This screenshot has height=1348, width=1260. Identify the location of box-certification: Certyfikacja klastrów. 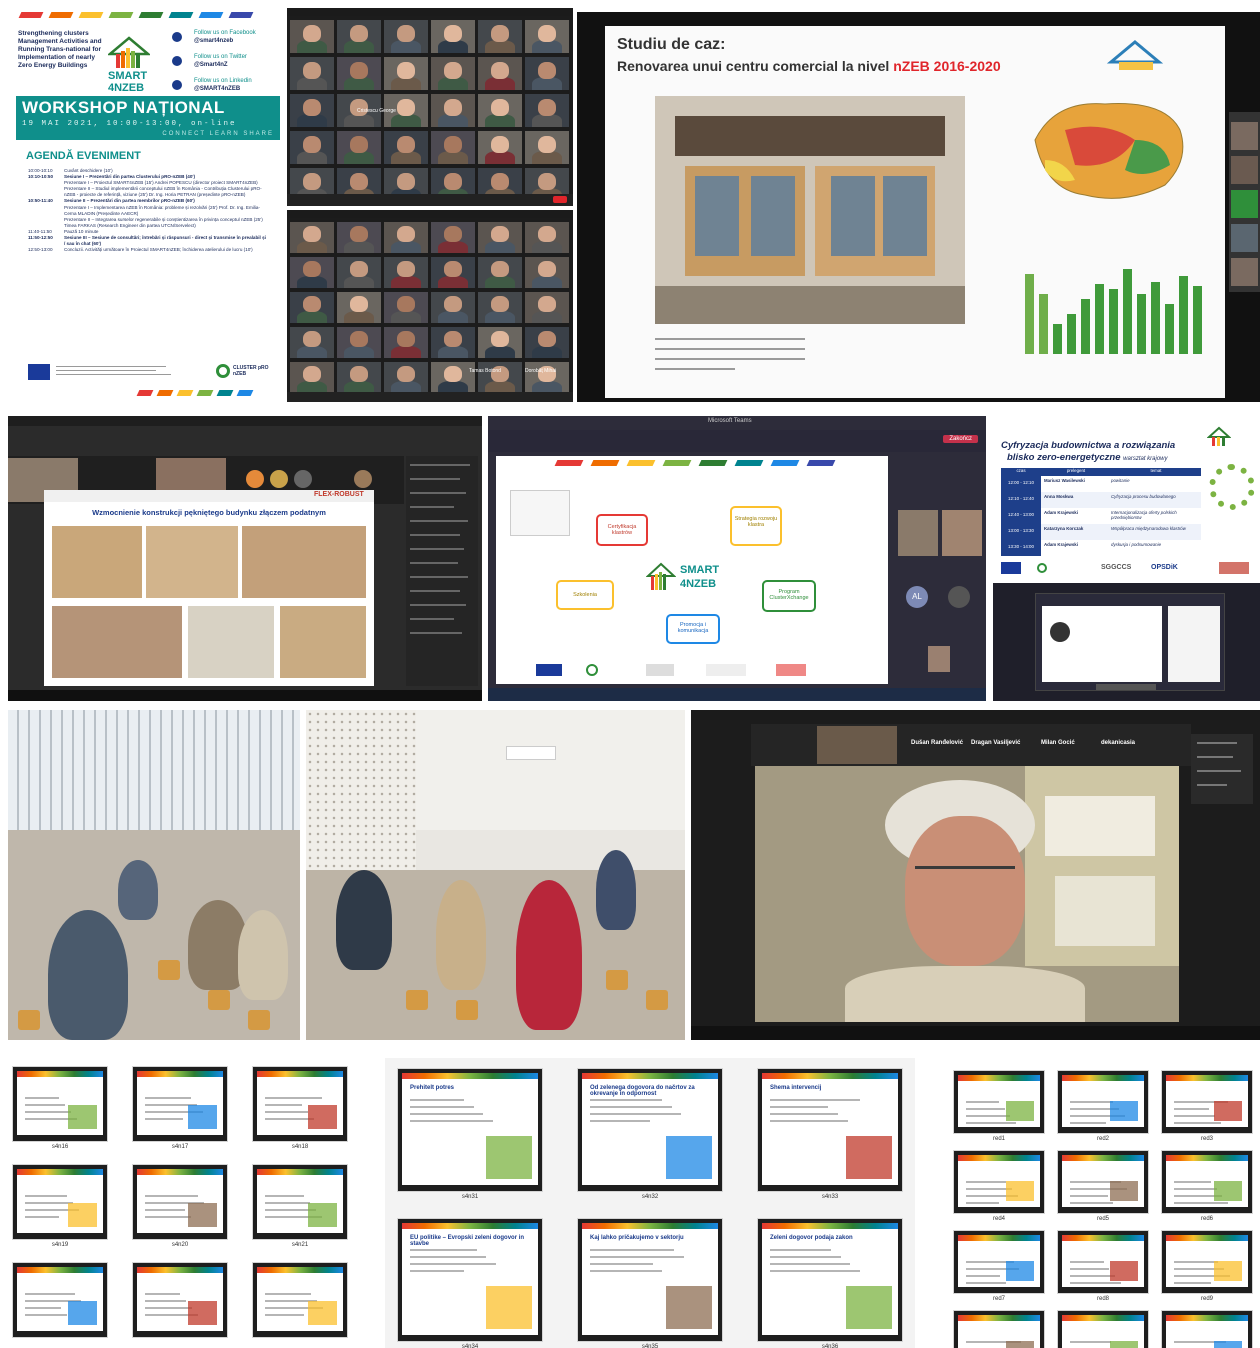
(622, 530).